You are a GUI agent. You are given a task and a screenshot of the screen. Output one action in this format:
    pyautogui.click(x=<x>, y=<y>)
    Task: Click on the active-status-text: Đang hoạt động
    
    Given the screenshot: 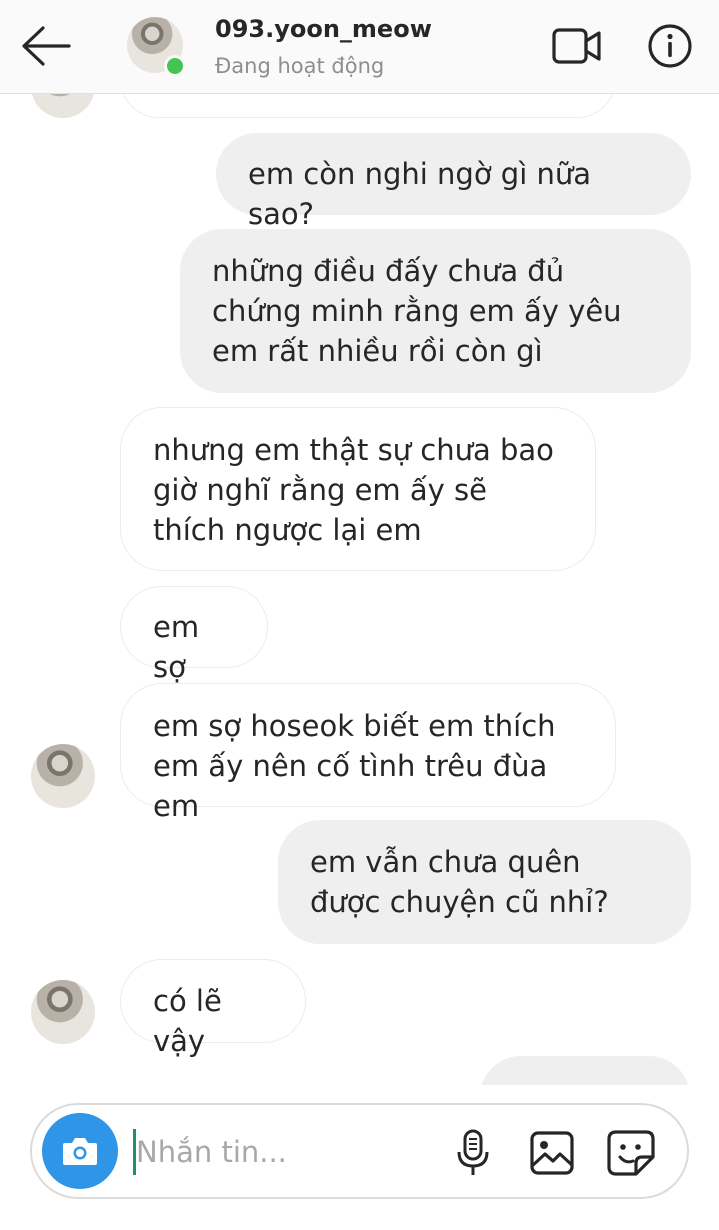 What is the action you would take?
    pyautogui.click(x=300, y=66)
    